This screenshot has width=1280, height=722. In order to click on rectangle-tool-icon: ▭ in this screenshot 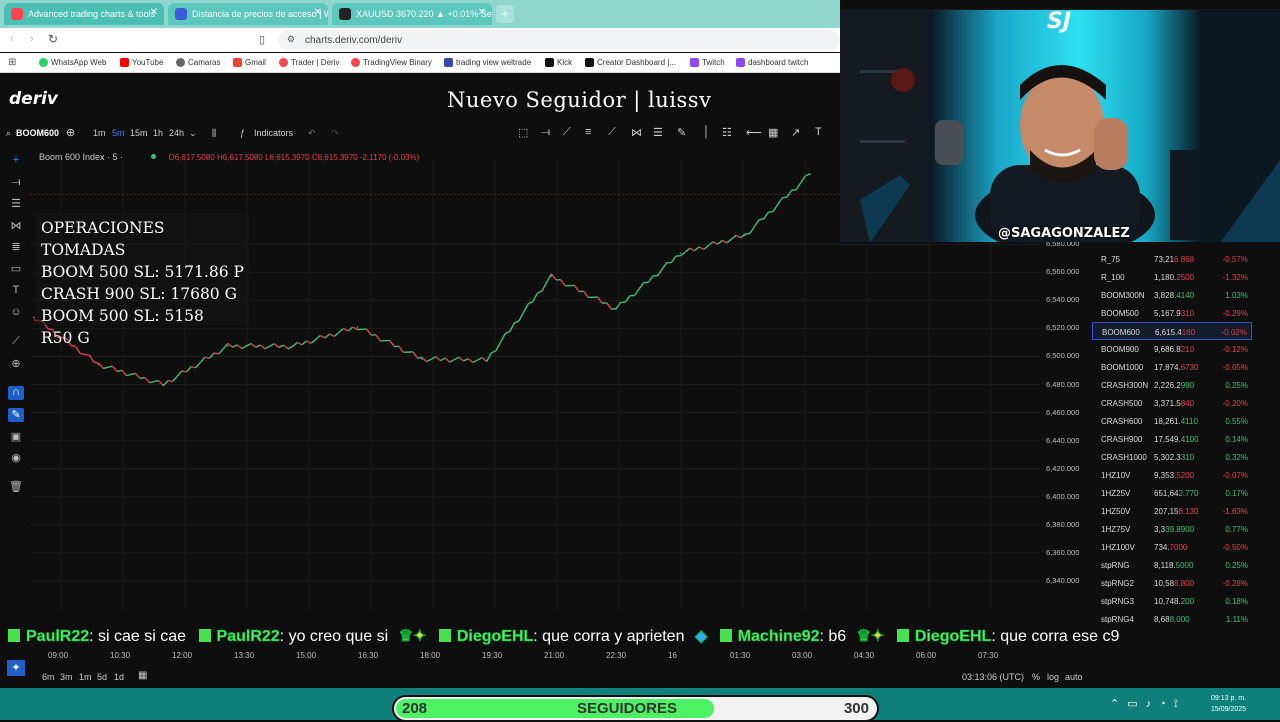, I will do `click(16, 269)`.